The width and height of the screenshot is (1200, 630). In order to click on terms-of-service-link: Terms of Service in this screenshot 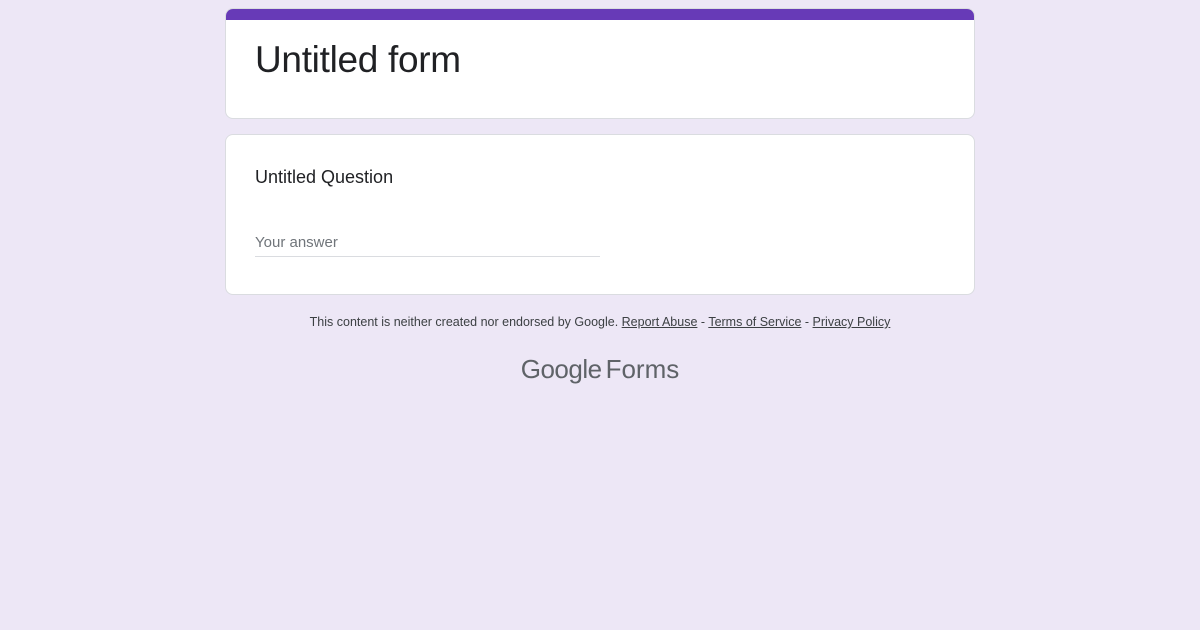, I will do `click(754, 322)`.